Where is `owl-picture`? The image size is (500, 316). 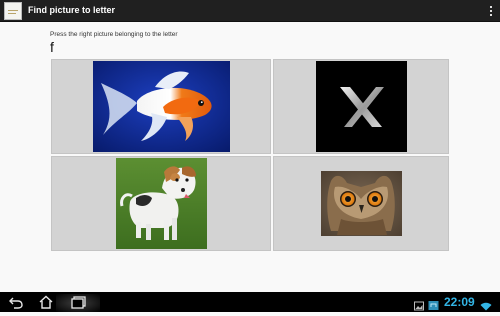 owl-picture is located at coordinates (361, 203).